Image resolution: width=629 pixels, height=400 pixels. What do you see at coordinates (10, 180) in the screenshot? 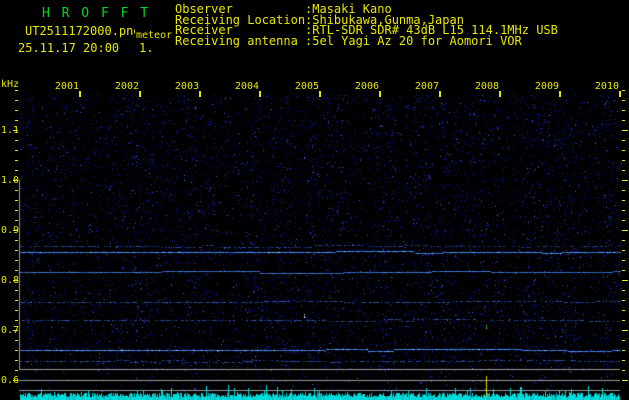
I see `y-axis-tick-label: 1.0` at bounding box center [10, 180].